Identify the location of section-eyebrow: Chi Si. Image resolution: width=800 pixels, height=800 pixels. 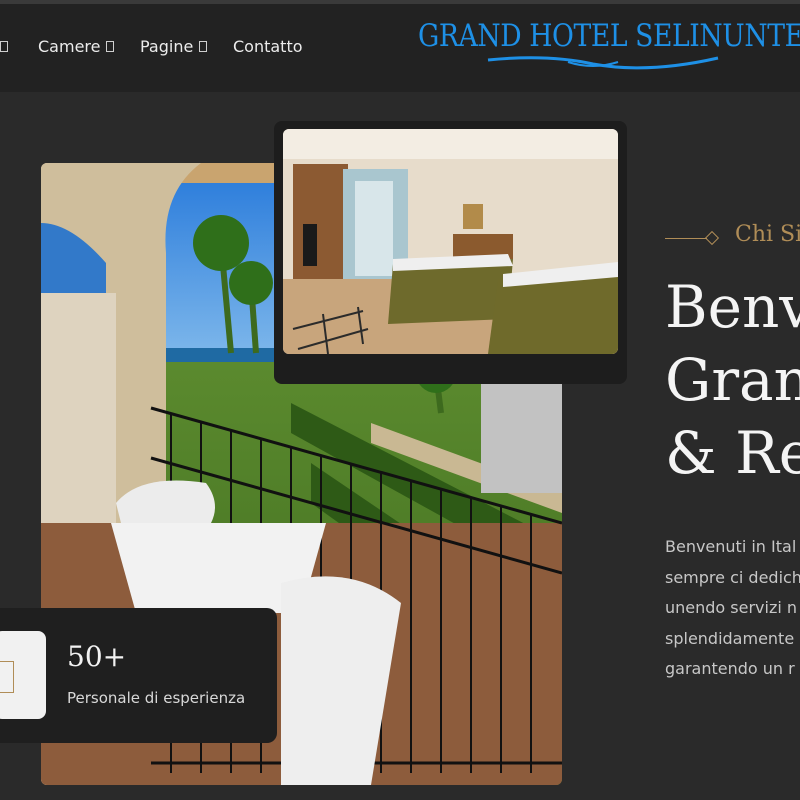
(767, 234).